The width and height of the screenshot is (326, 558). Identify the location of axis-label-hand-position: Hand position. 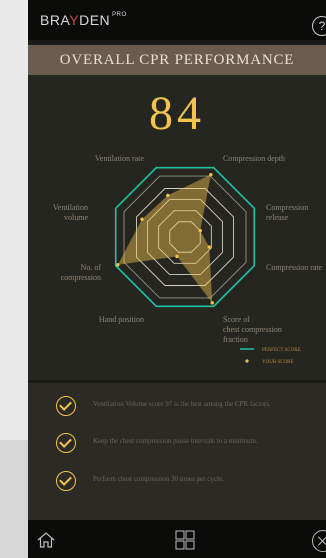
(121, 319).